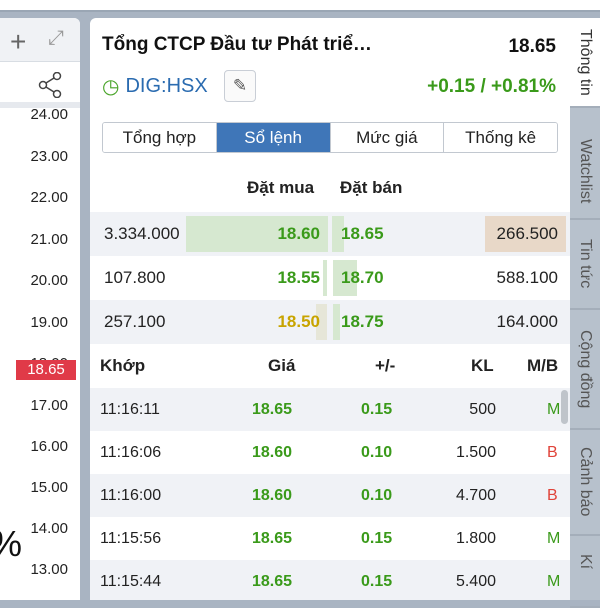  Describe the element at coordinates (111, 87) in the screenshot. I see `clock-icon: ◷` at that location.